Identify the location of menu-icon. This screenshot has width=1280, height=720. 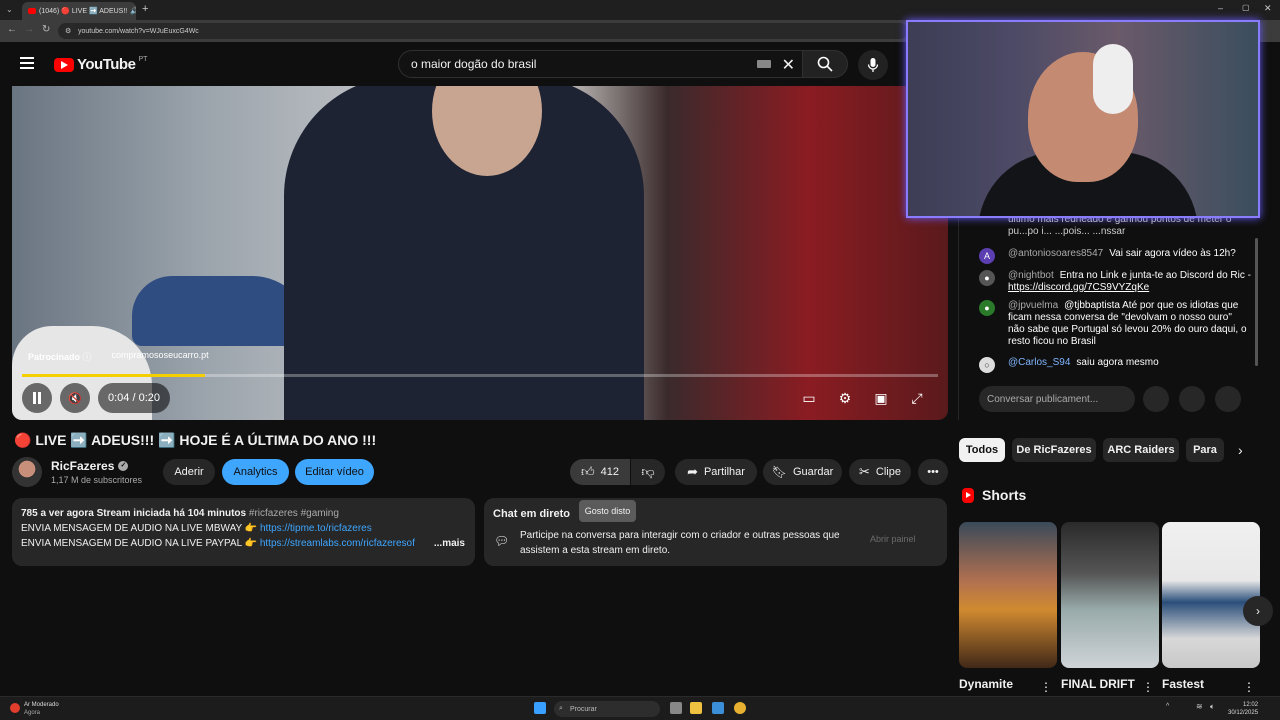
(27, 63).